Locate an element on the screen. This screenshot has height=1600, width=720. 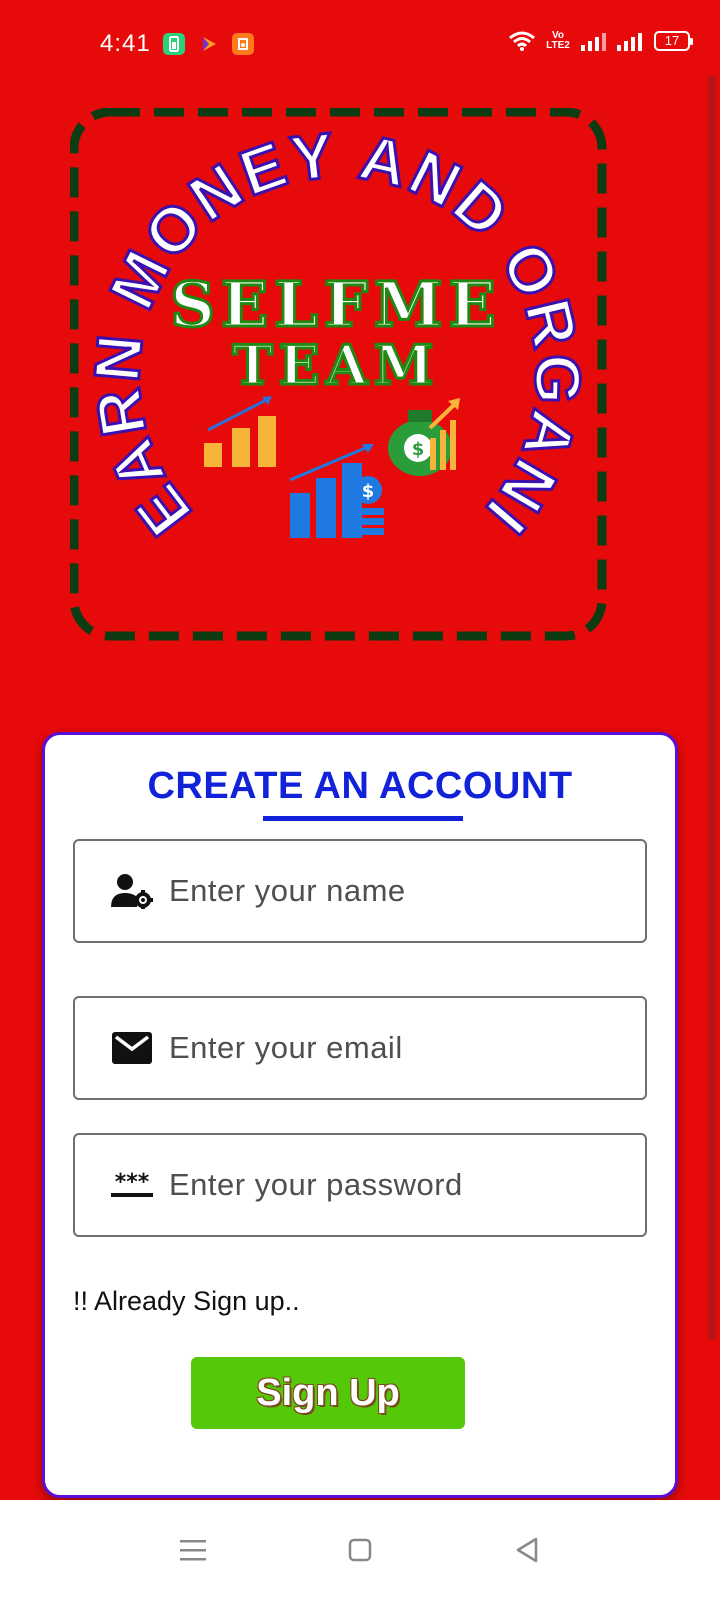
envelope-icon is located at coordinates (132, 1048).